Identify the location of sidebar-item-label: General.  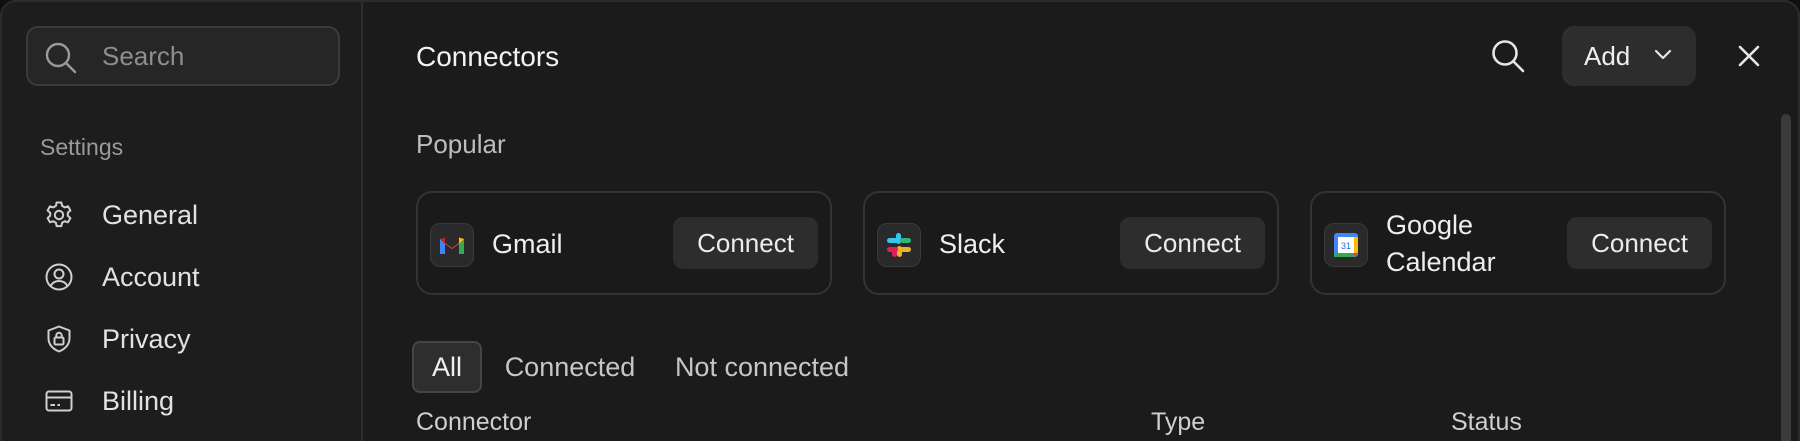
(150, 215).